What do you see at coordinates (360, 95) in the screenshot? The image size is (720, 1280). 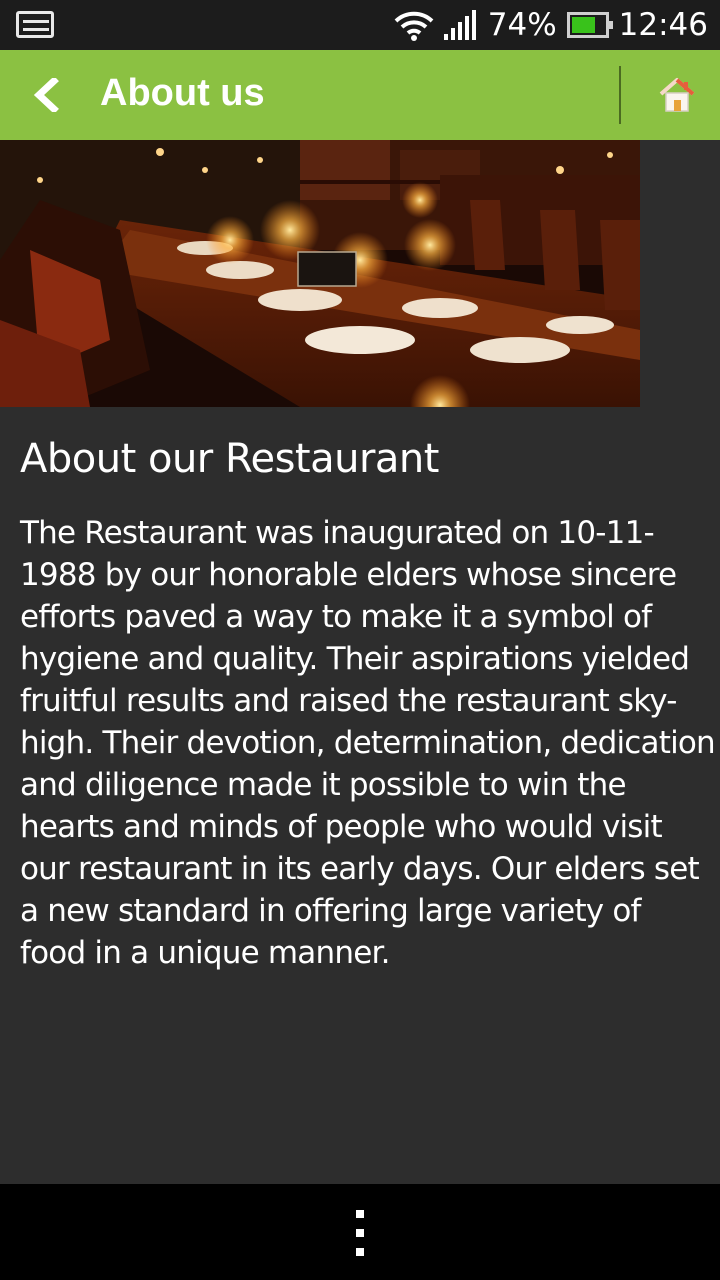 I see `action-bar: About us` at bounding box center [360, 95].